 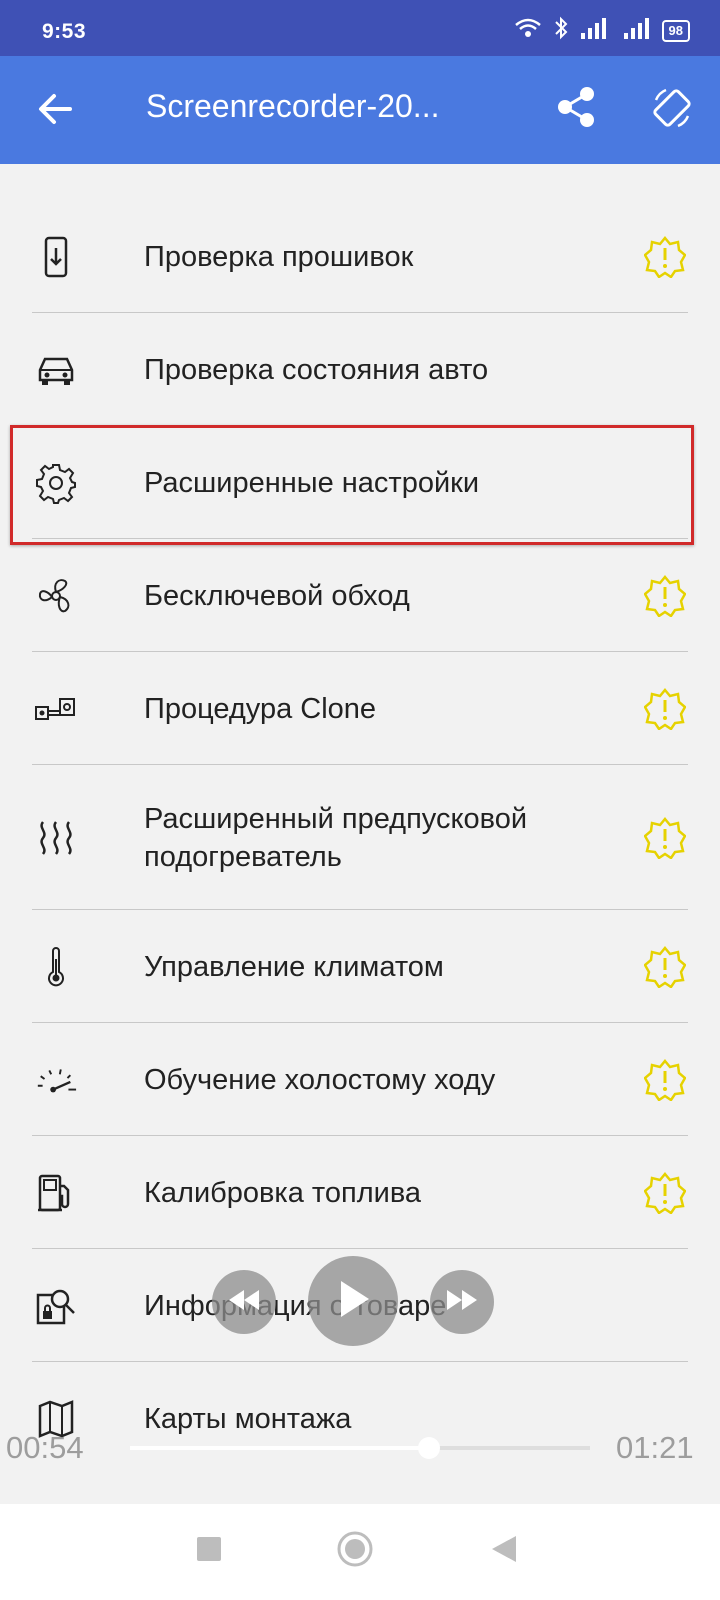 I want to click on play-button, so click(x=353, y=1301).